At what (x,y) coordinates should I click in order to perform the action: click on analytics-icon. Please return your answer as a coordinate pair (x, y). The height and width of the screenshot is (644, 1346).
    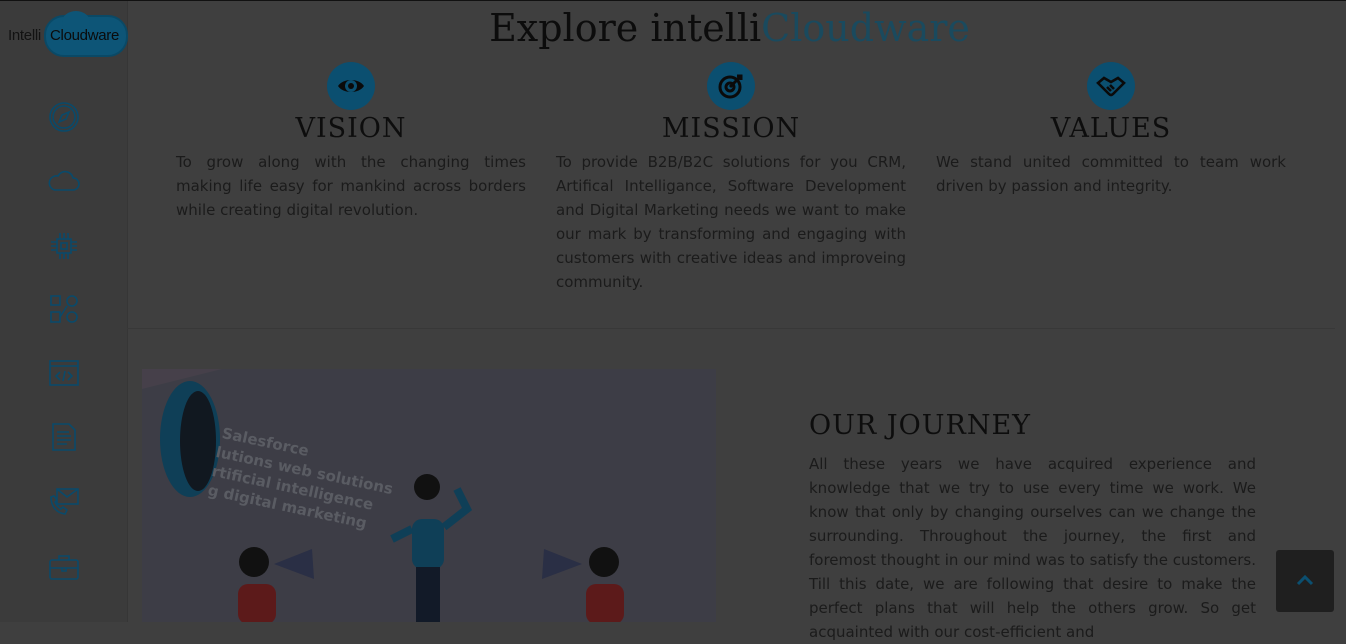
    Looking at the image, I should click on (64, 309).